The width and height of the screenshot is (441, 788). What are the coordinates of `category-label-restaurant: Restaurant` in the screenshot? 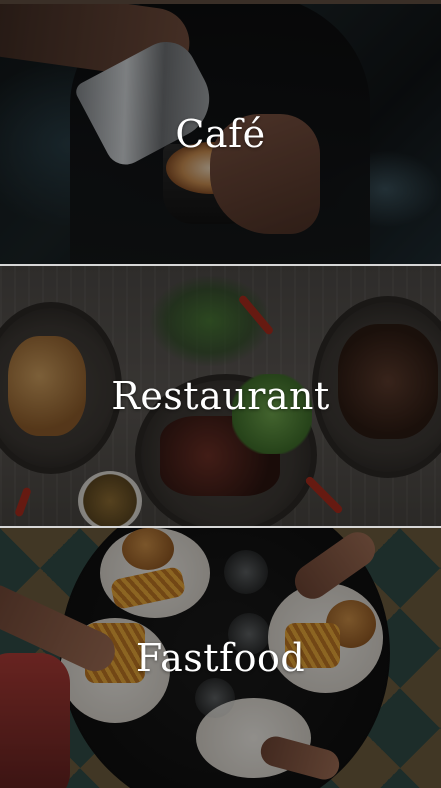 It's located at (220, 396).